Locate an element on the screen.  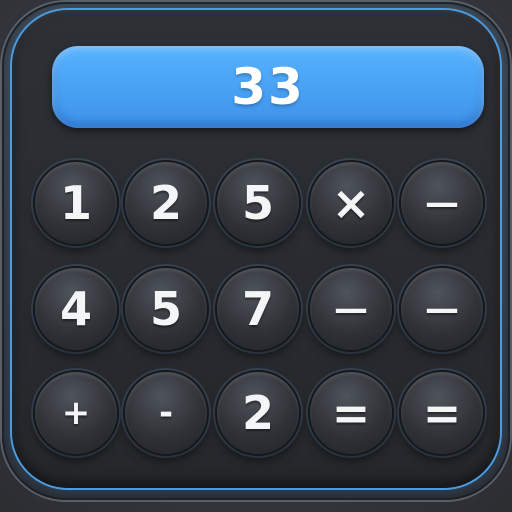
key-label: 7 is located at coordinates (257, 309).